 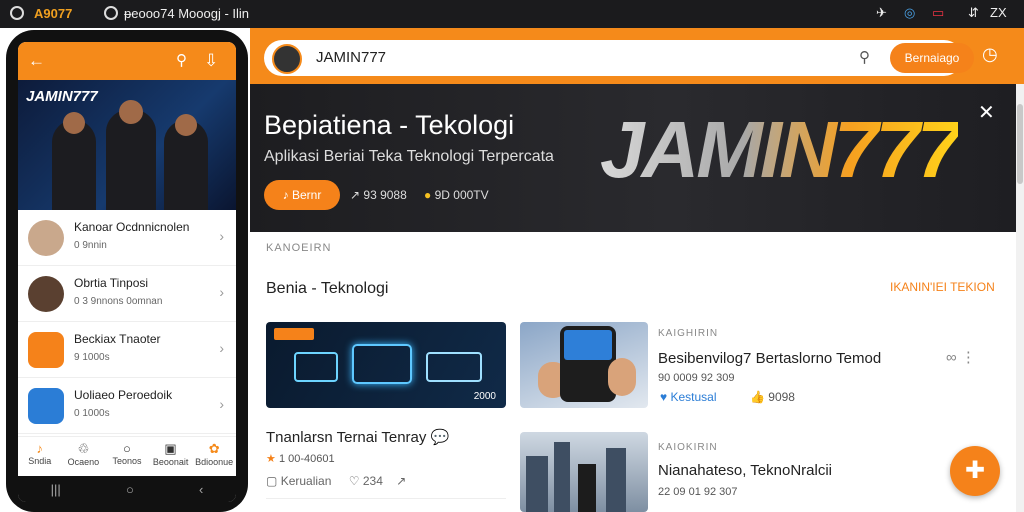 I want to click on like-count: 234, so click(x=372, y=481).